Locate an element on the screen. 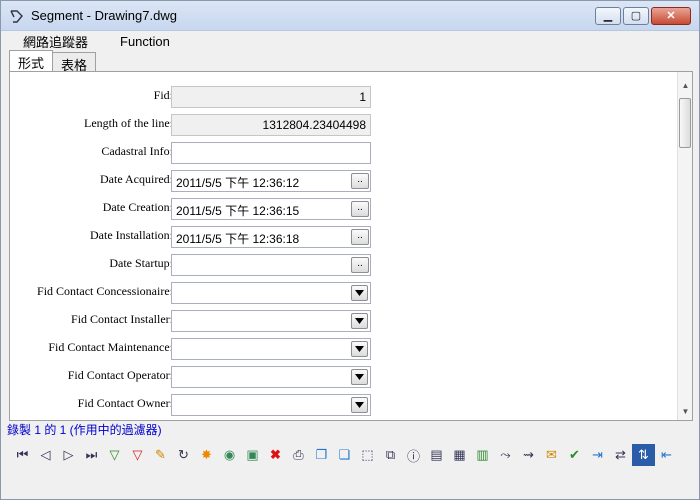  refresh-icon: ↻ is located at coordinates (183, 455).